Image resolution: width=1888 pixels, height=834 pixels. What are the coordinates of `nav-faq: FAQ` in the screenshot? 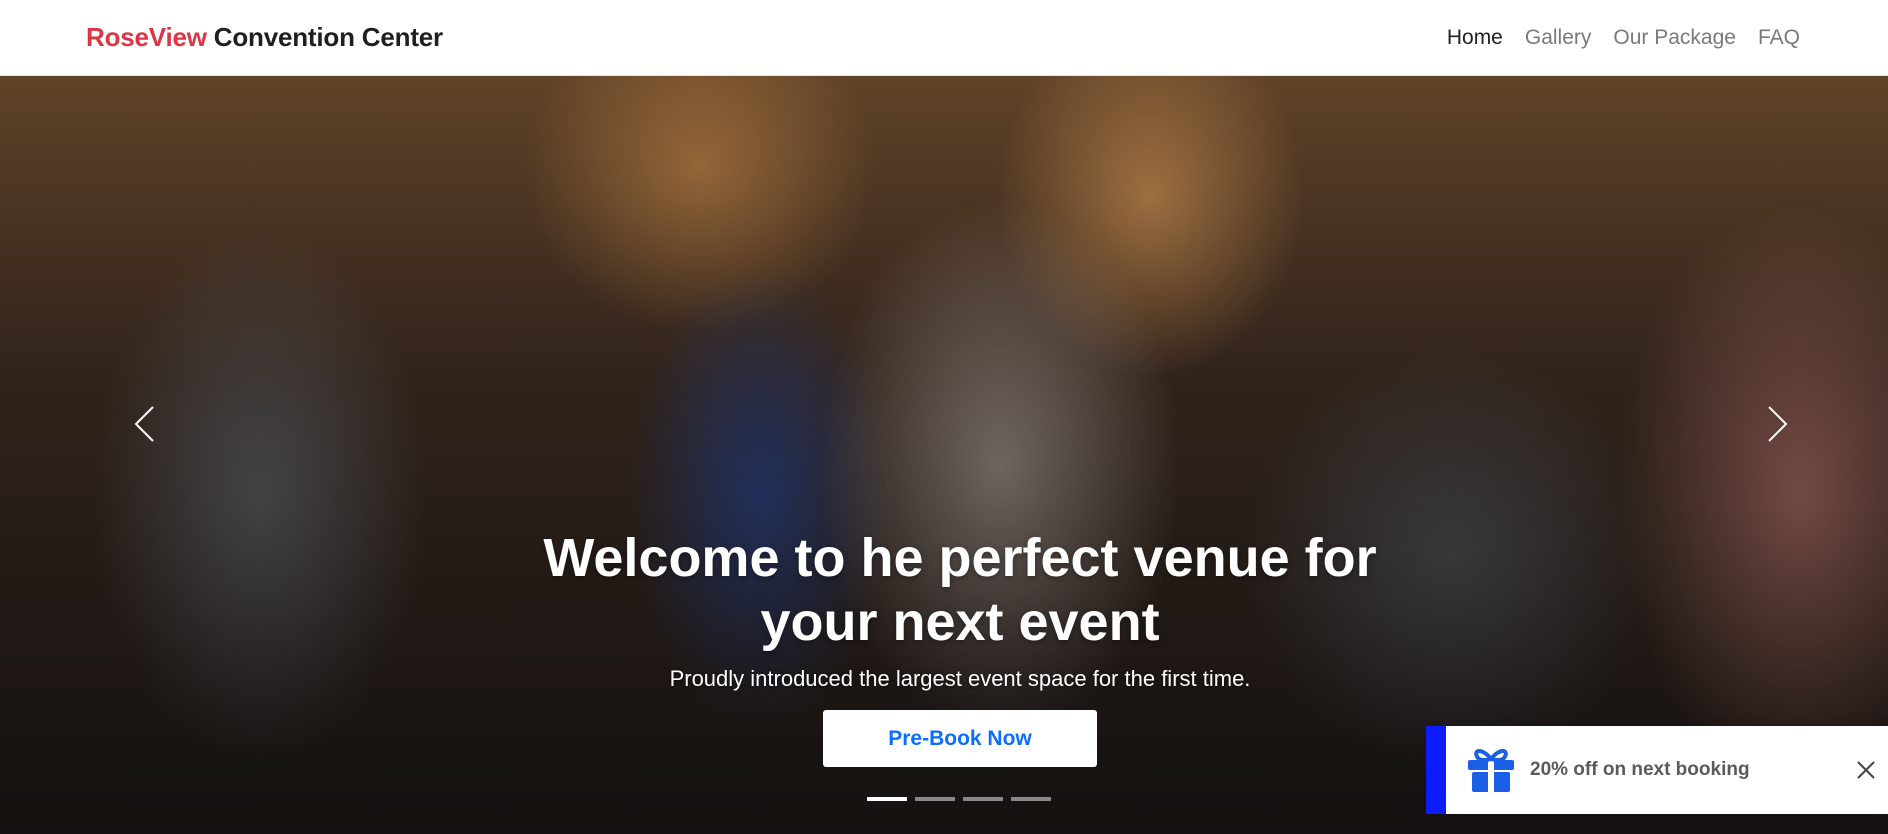 It's located at (1779, 37).